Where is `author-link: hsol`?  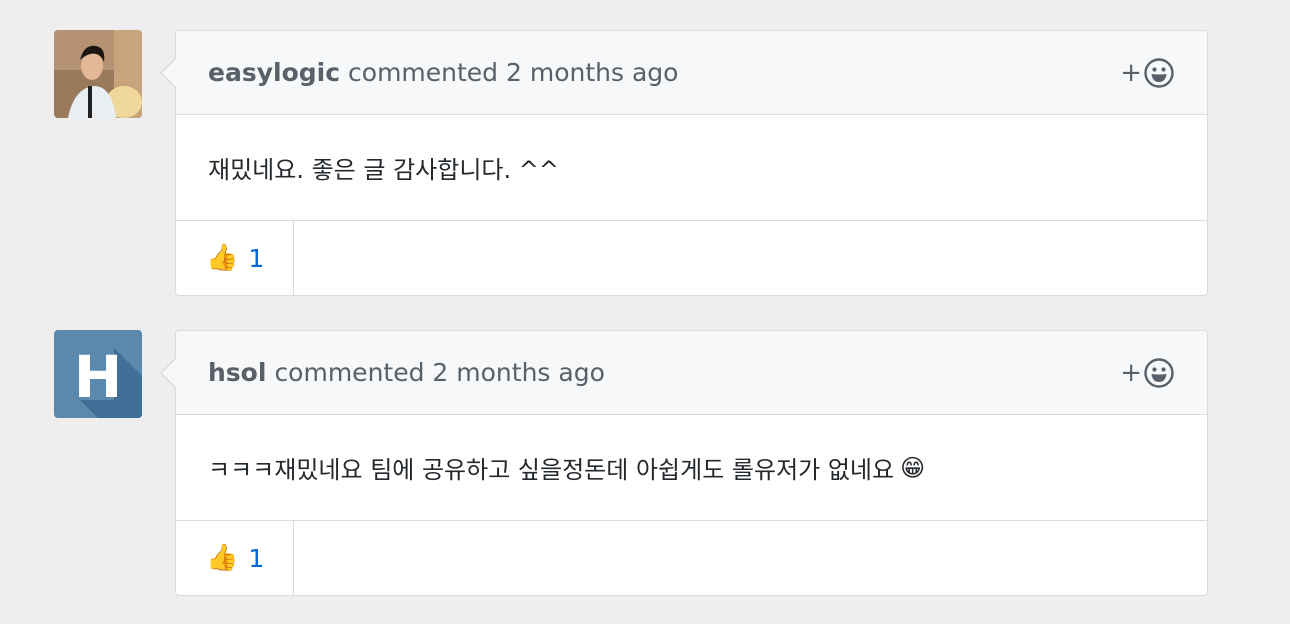 author-link: hsol is located at coordinates (237, 372).